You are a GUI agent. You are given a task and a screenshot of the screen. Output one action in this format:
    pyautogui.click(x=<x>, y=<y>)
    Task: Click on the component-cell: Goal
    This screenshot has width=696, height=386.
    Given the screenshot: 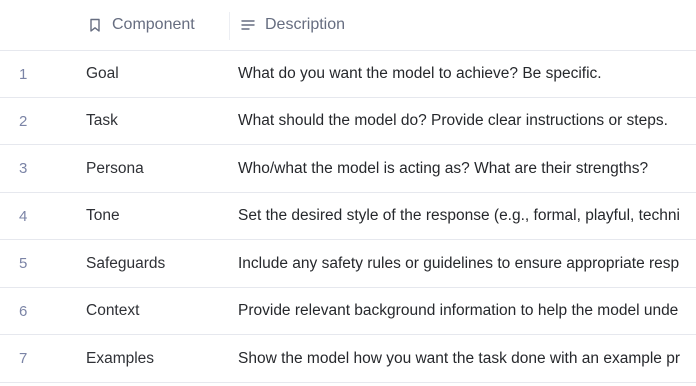 What is the action you would take?
    pyautogui.click(x=102, y=73)
    